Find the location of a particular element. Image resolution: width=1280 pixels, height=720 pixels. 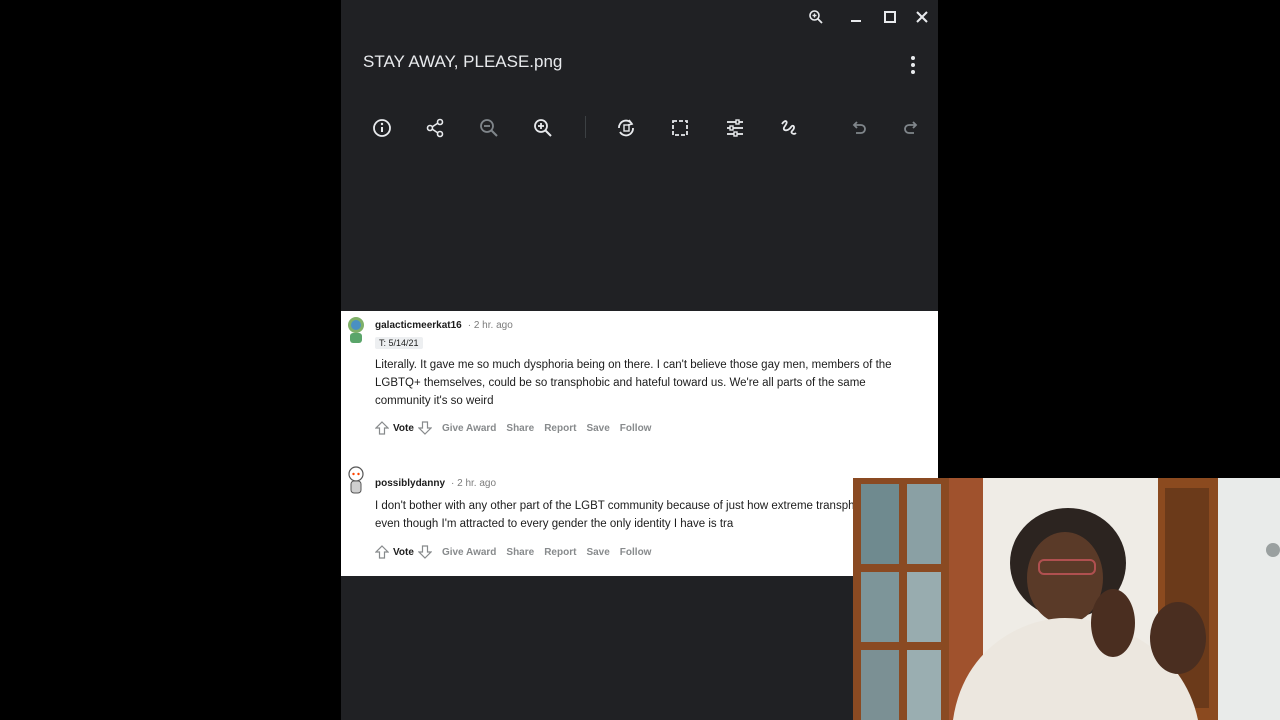

share-icon is located at coordinates (435, 128).